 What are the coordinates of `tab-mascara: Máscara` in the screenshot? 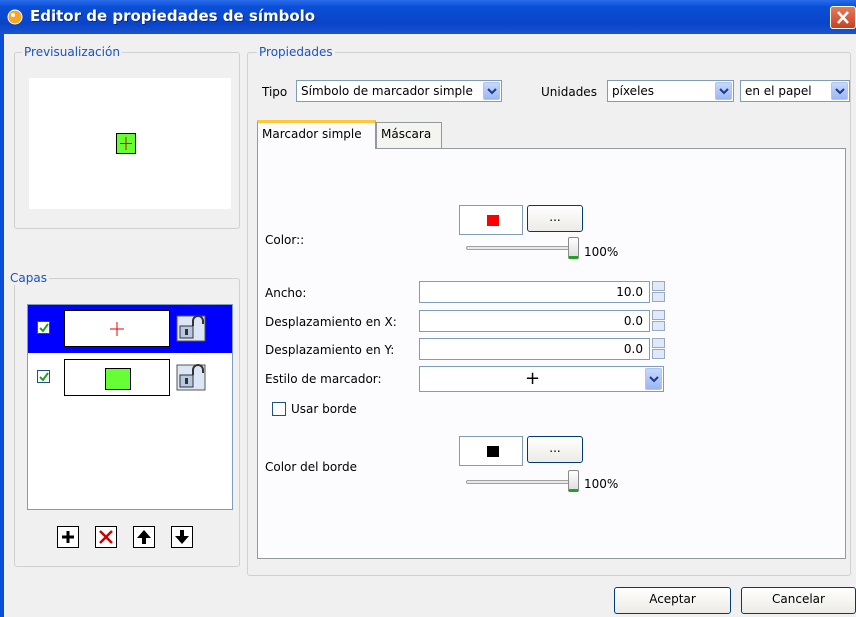 It's located at (409, 135).